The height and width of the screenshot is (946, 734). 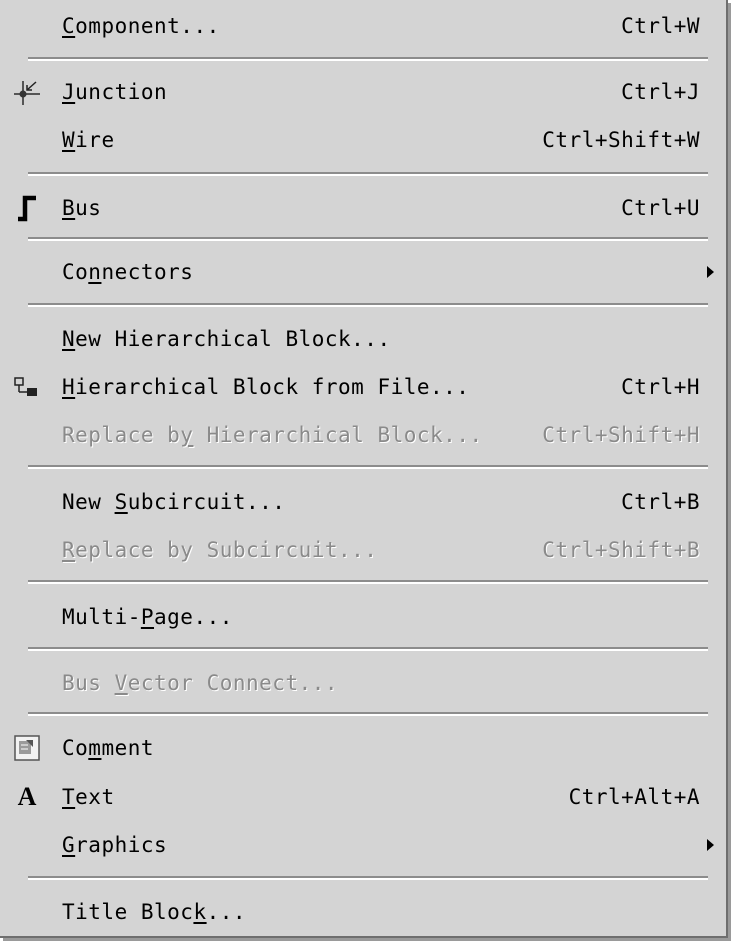 I want to click on menu-item-bus: Bus Ctrl+U, so click(x=363, y=208).